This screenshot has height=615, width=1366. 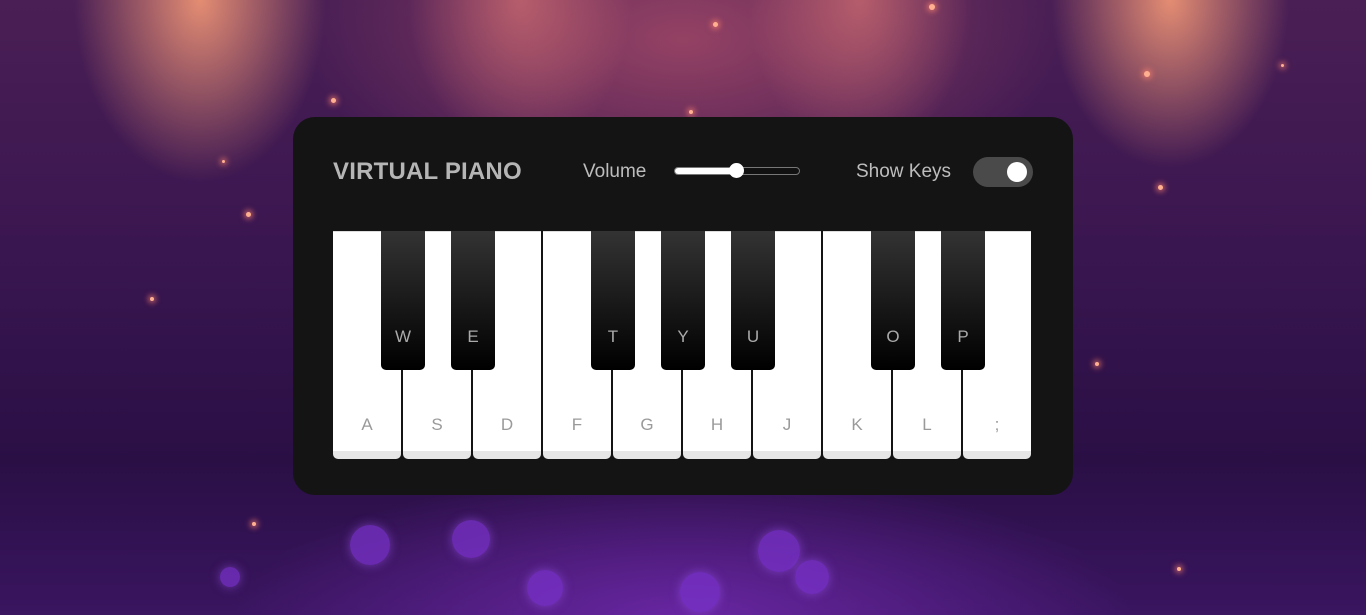 I want to click on show-keys-toggle, so click(x=1003, y=172).